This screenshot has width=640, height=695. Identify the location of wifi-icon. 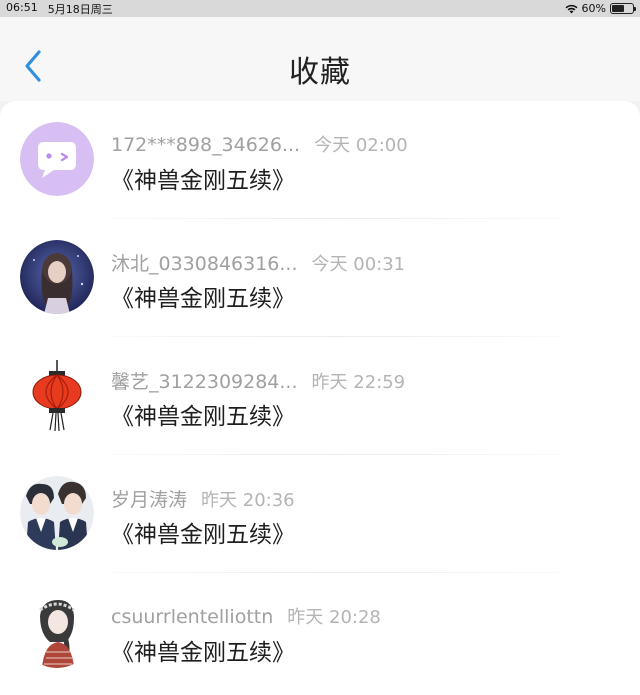
(571, 8).